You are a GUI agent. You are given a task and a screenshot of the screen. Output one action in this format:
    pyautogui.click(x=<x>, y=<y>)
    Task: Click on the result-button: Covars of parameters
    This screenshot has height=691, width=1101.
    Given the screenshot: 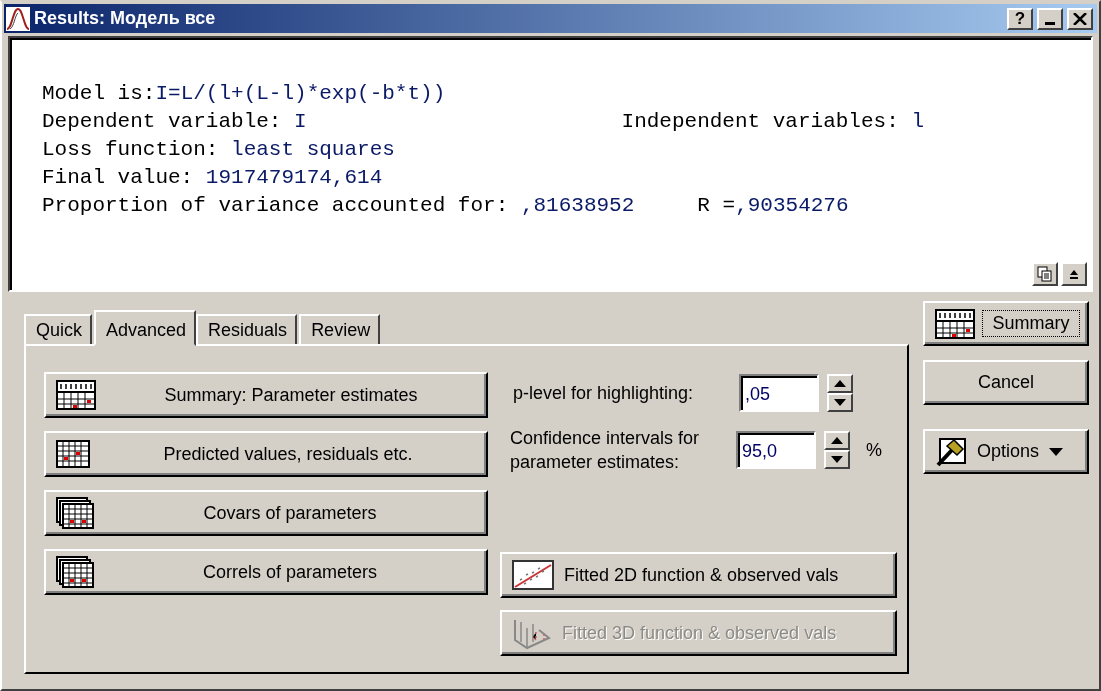 What is the action you would take?
    pyautogui.click(x=266, y=513)
    